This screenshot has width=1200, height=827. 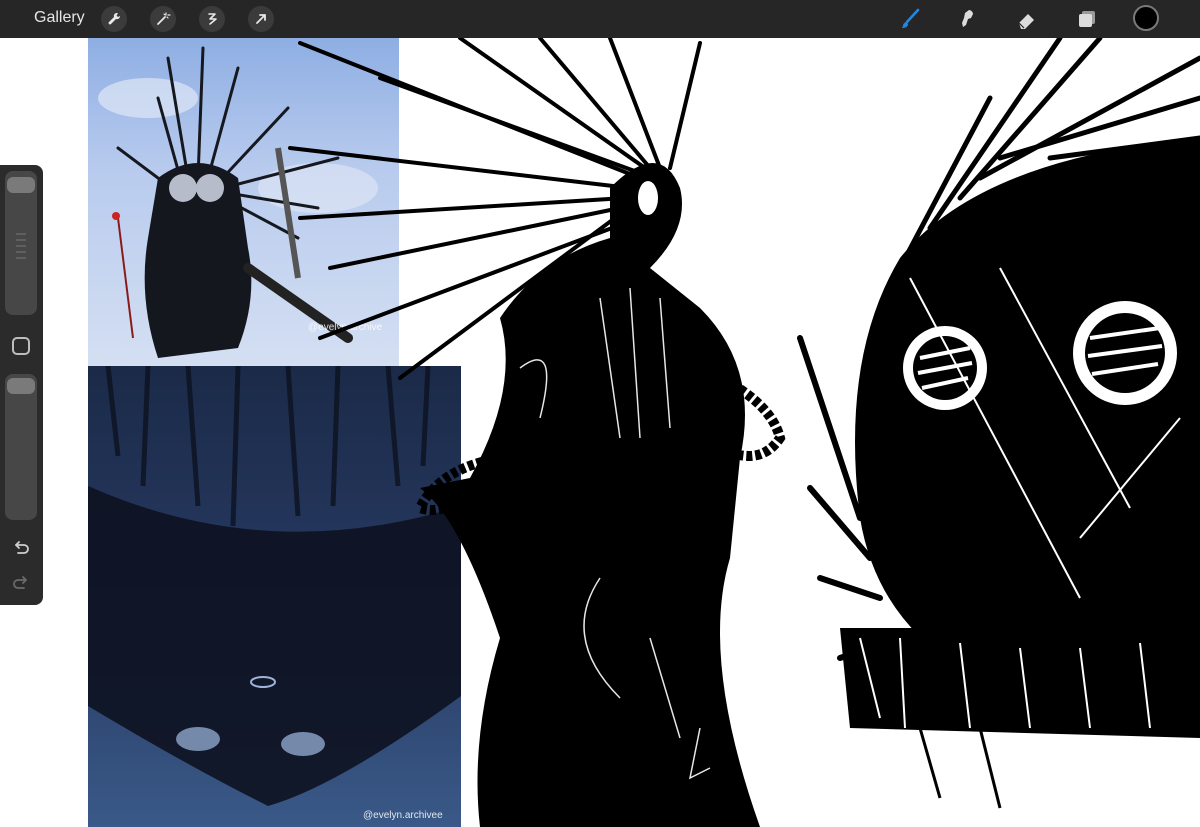 What do you see at coordinates (600, 19) in the screenshot?
I see `top-toolbar: Gallery` at bounding box center [600, 19].